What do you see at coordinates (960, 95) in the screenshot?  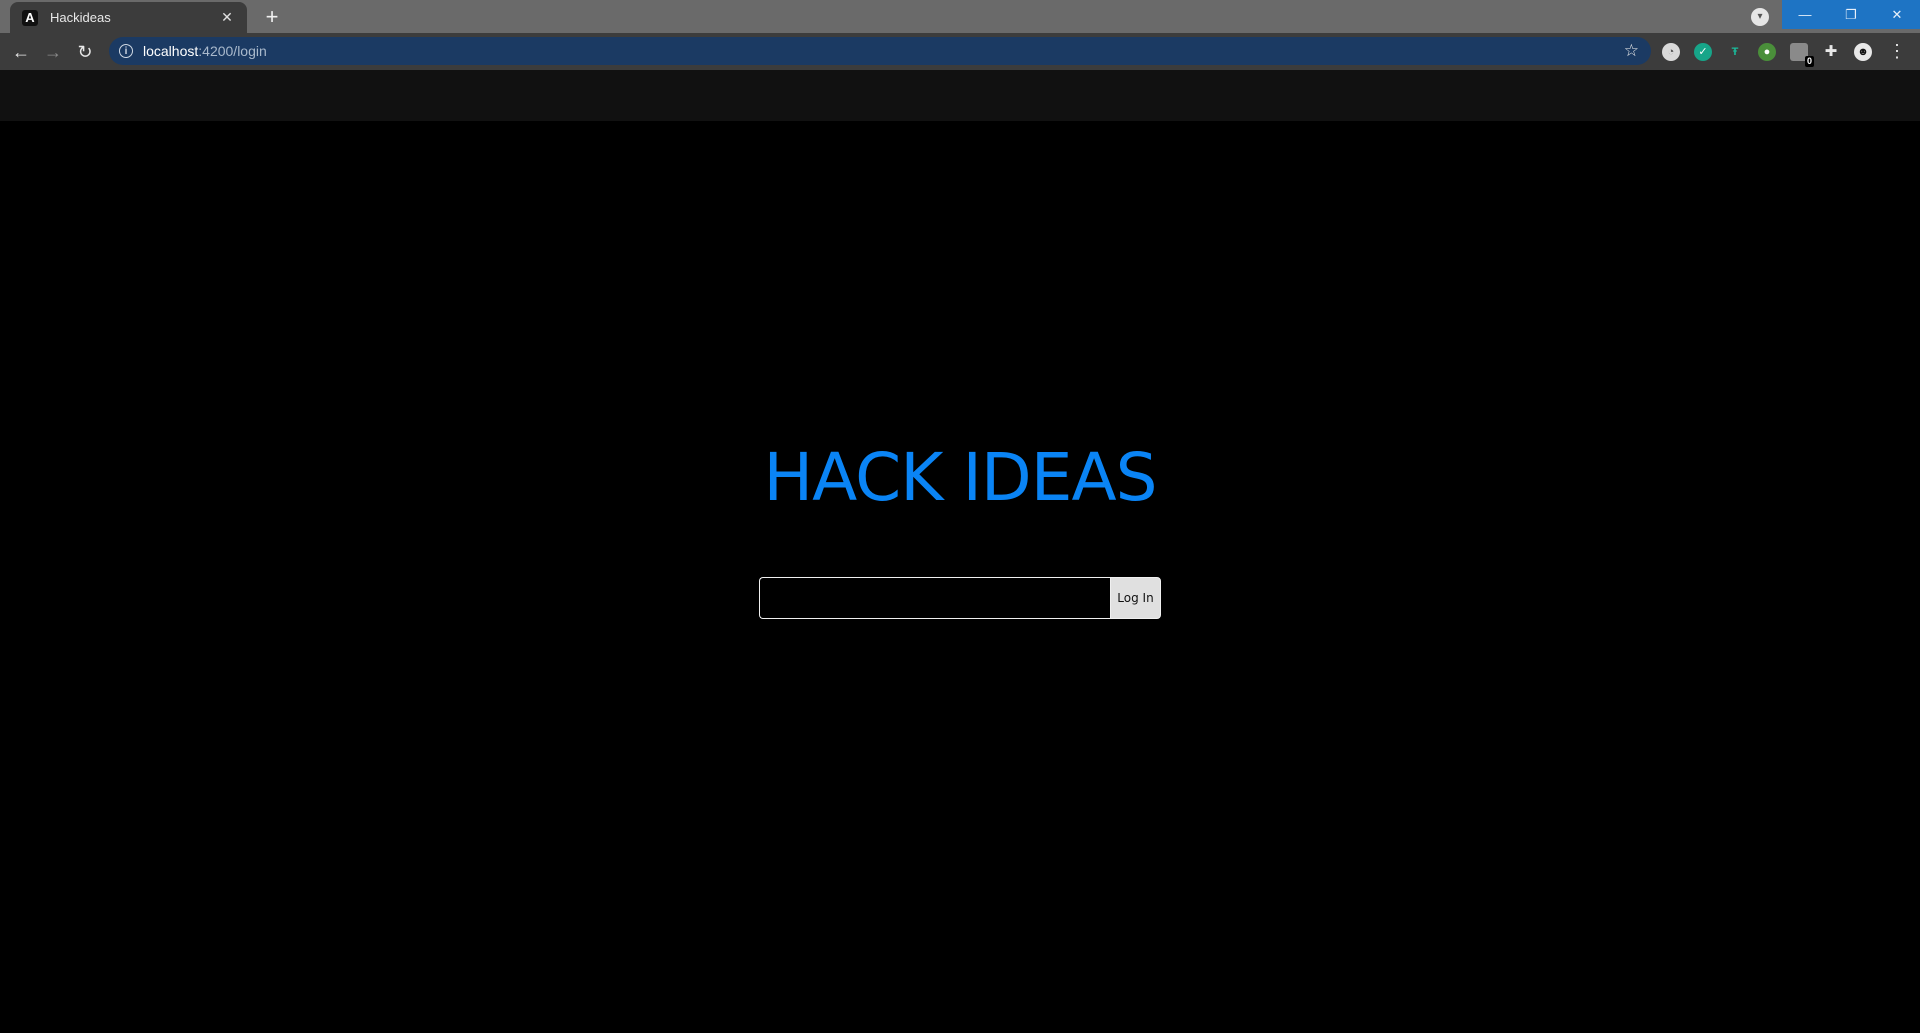 I see `app-navbar` at bounding box center [960, 95].